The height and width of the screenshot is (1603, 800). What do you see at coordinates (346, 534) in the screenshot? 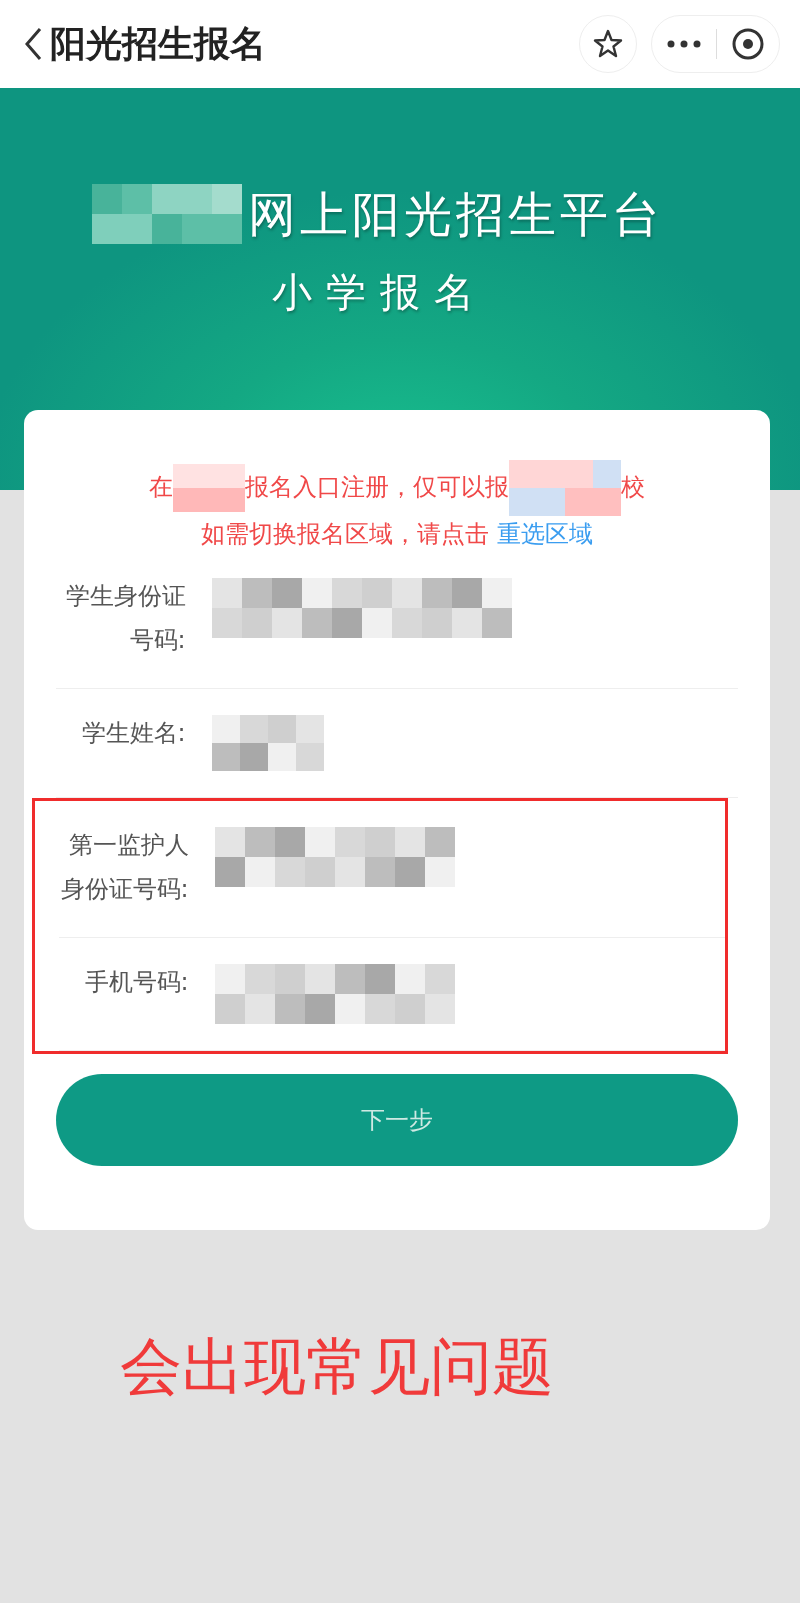
I see `notice-text: 如需切换报名区域，请点击` at bounding box center [346, 534].